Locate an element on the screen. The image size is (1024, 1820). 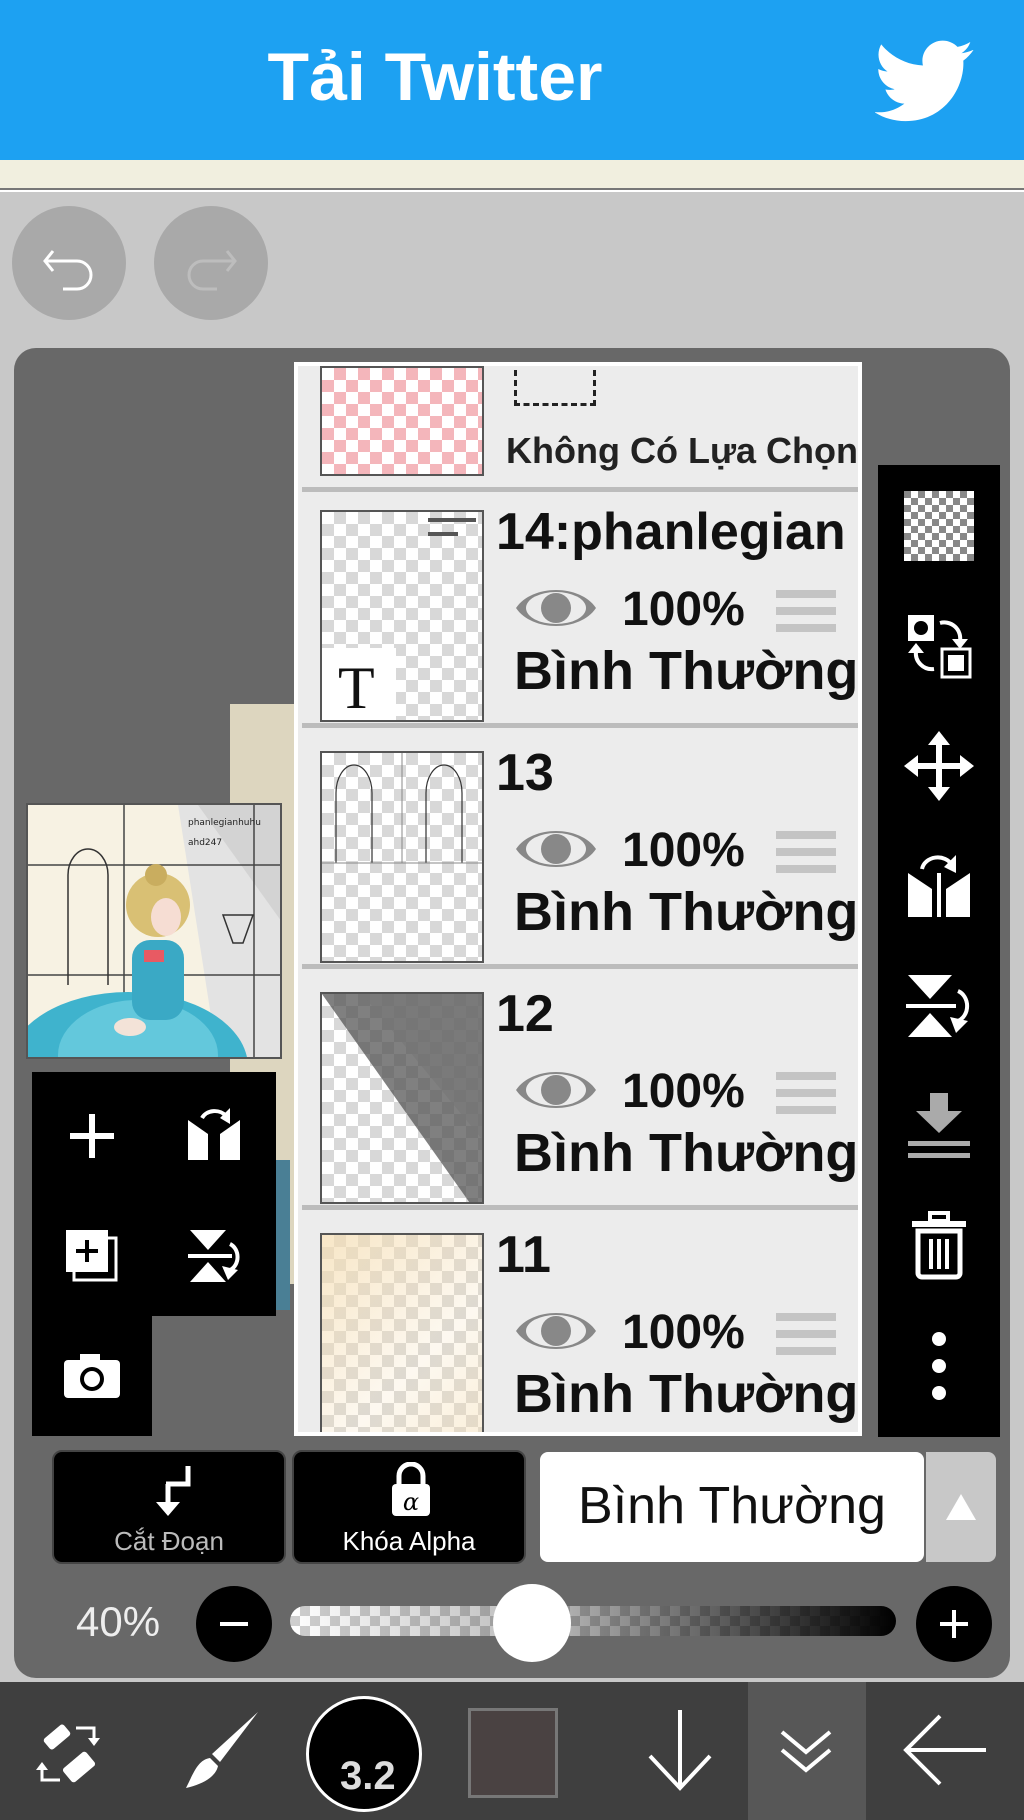
canvas-preview: phanlegianhuhu ahd247 is located at coordinates (154, 931).